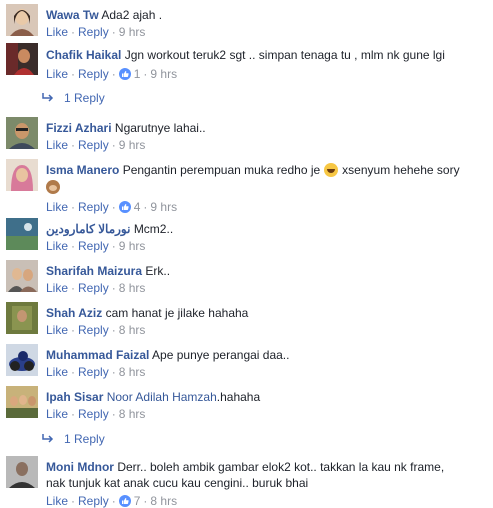 The image size is (493, 508). What do you see at coordinates (112, 207) in the screenshot?
I see `comment-actions: Like · Reply · 4 · 9 hrs` at bounding box center [112, 207].